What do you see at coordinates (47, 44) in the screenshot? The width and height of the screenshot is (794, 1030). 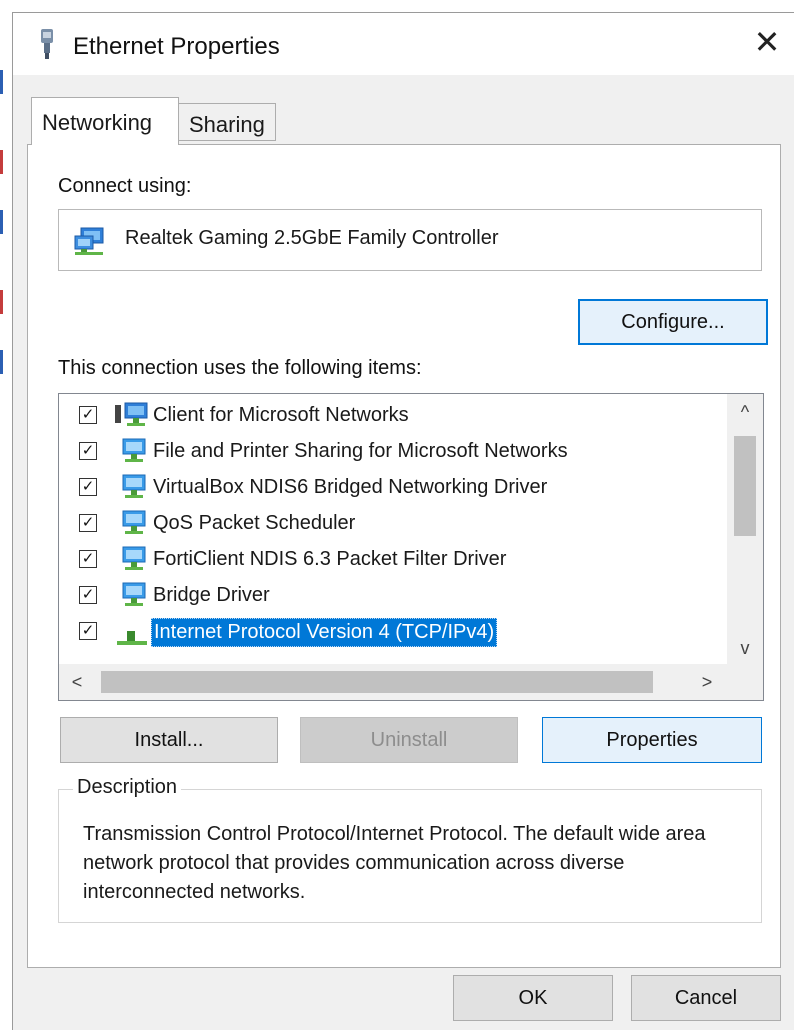 I see `ethernet-cable-icon` at bounding box center [47, 44].